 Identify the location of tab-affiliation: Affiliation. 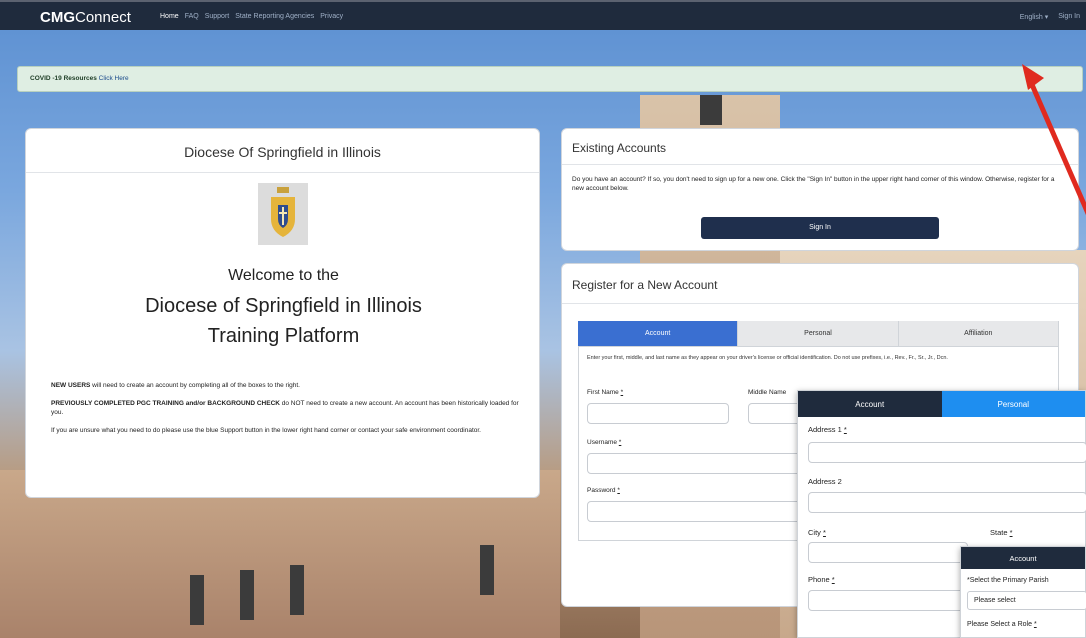
(978, 333).